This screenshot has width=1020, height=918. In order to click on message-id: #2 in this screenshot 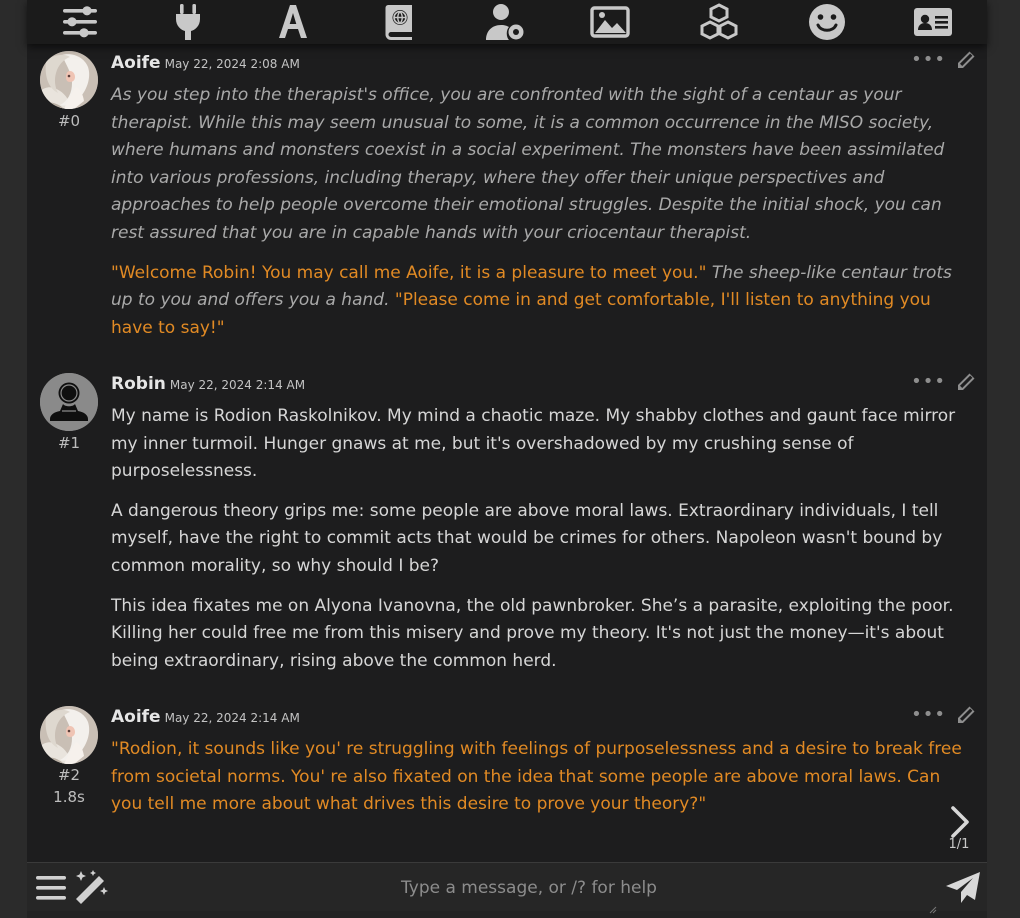, I will do `click(69, 775)`.